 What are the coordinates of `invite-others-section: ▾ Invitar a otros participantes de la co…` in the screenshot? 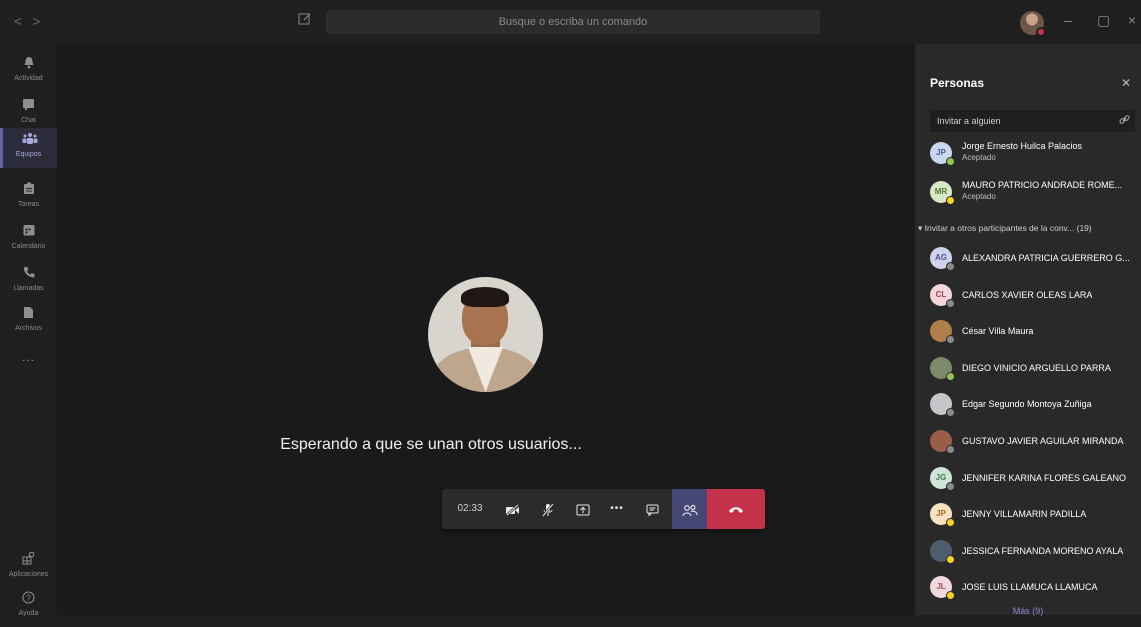 It's located at (1005, 228).